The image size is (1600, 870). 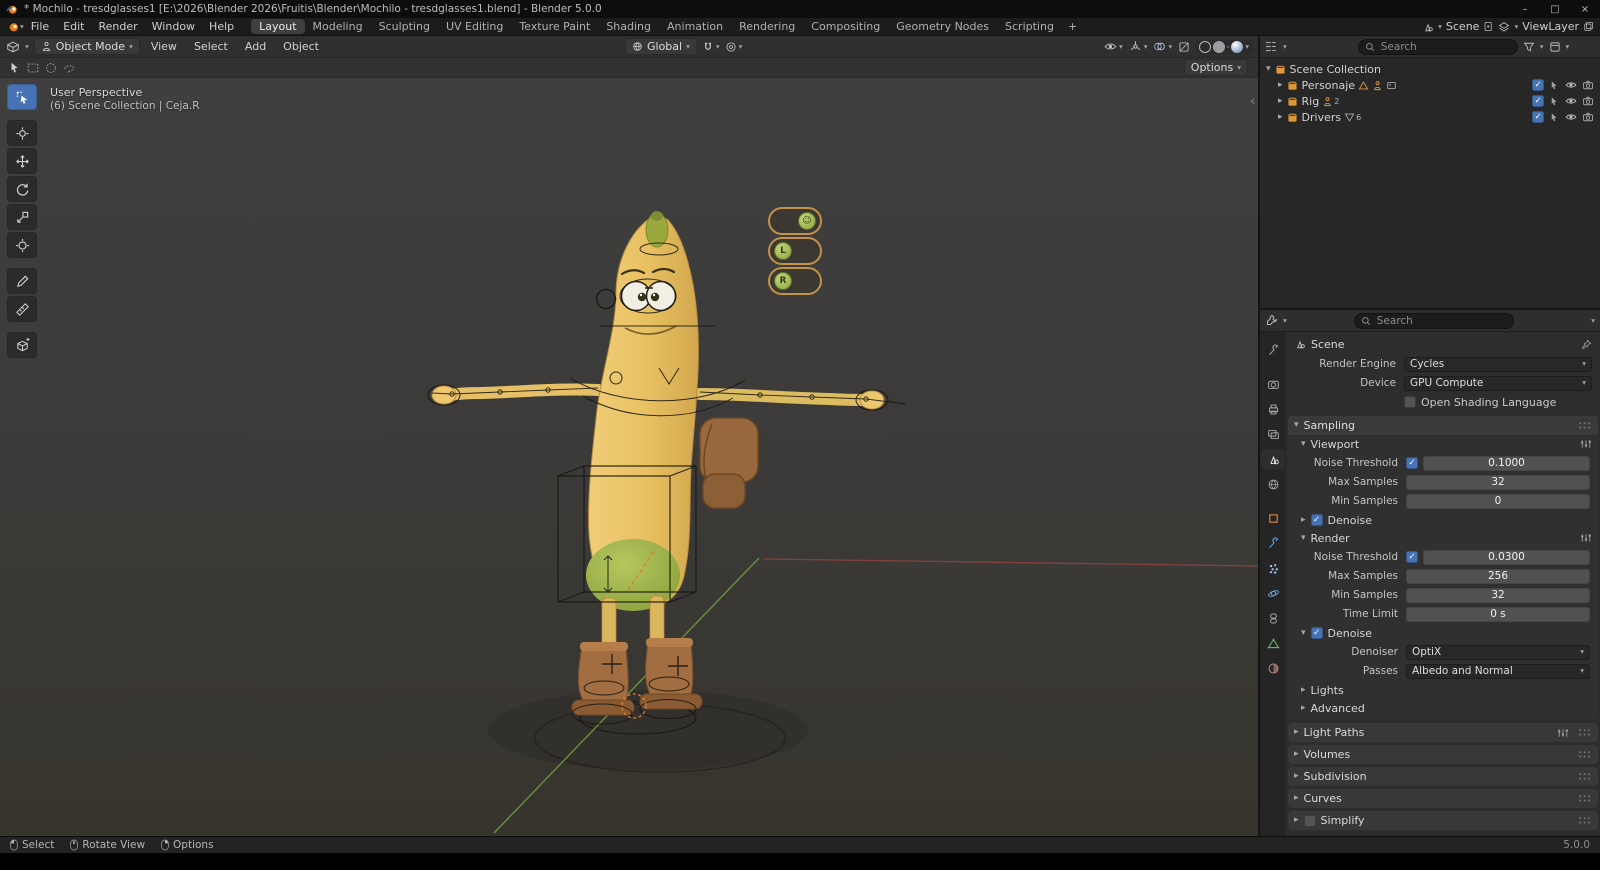 I want to click on collection-name: Scene Collection, so click(x=1335, y=69).